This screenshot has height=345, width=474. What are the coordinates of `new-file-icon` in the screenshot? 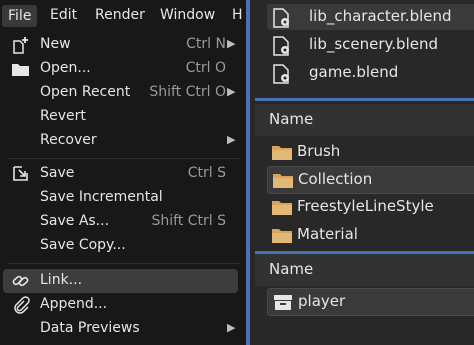 It's located at (20, 45).